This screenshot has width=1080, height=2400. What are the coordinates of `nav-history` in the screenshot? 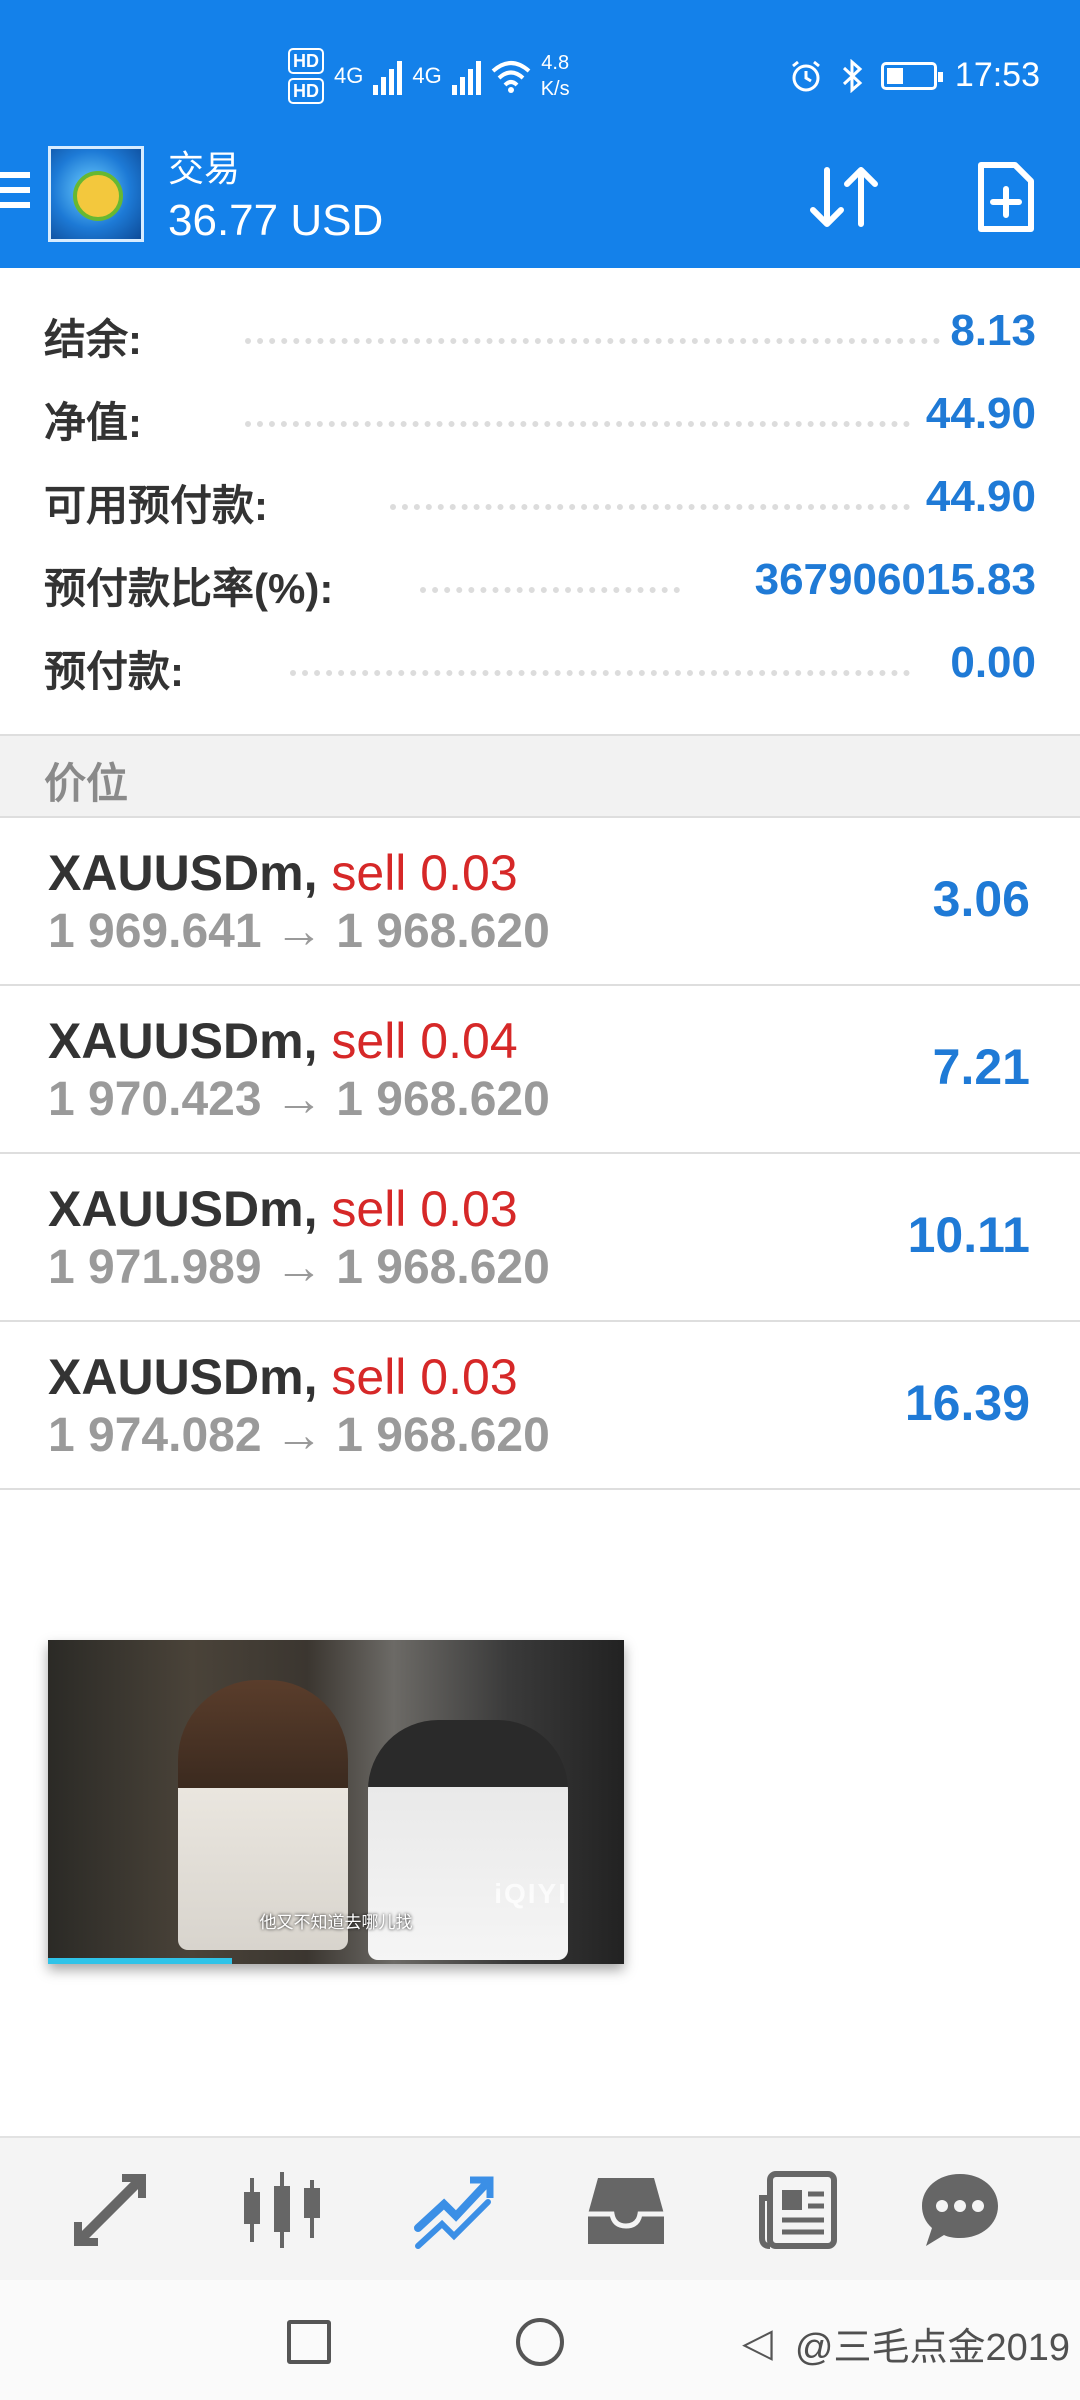 It's located at (626, 2210).